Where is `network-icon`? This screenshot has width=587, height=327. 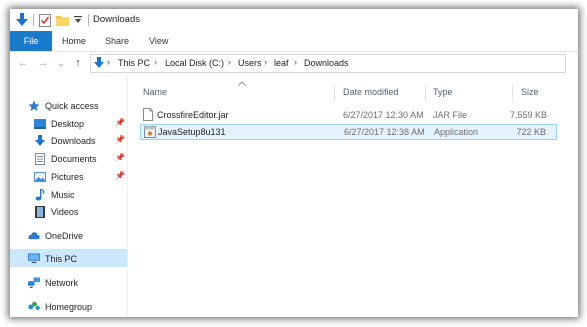 network-icon is located at coordinates (34, 282).